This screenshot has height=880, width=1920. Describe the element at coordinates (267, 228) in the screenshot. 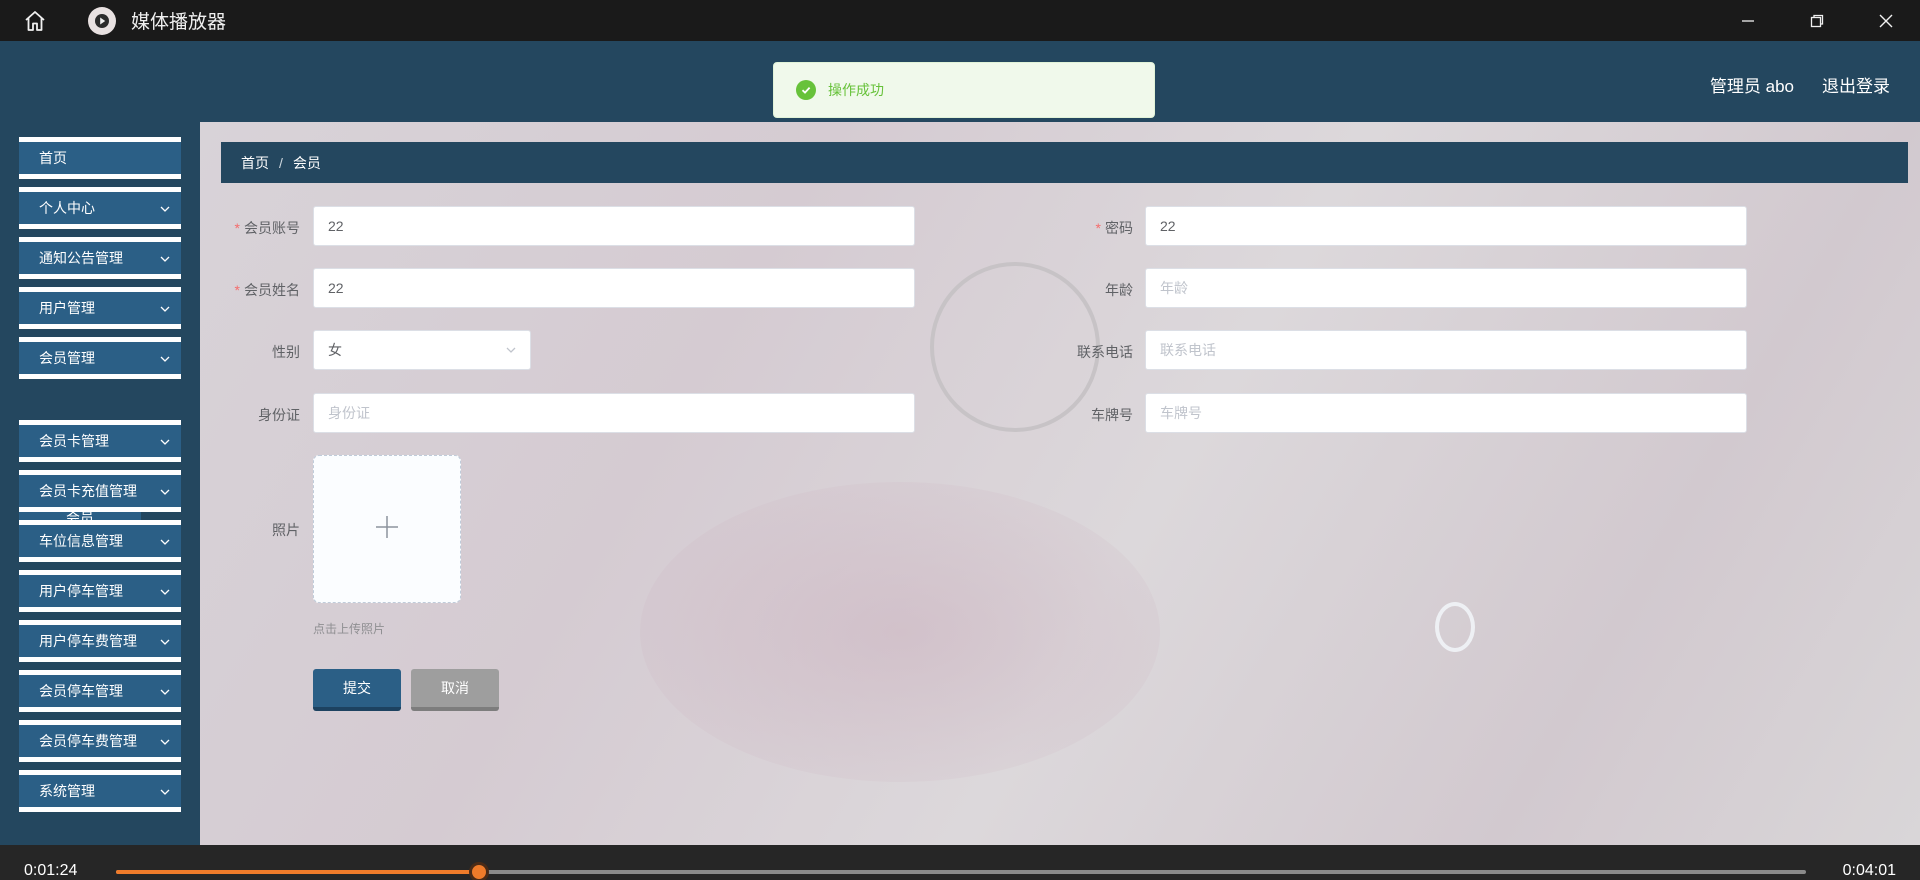

I see `account-label: * 会员账号` at that location.